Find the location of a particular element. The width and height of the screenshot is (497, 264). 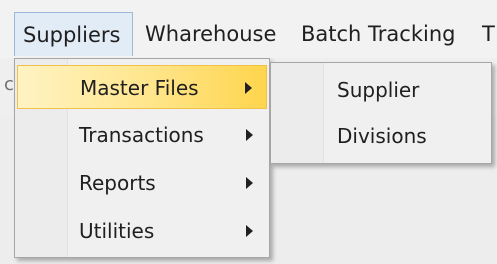

menubar-item-wharehouse: Wharehouse is located at coordinates (210, 34).